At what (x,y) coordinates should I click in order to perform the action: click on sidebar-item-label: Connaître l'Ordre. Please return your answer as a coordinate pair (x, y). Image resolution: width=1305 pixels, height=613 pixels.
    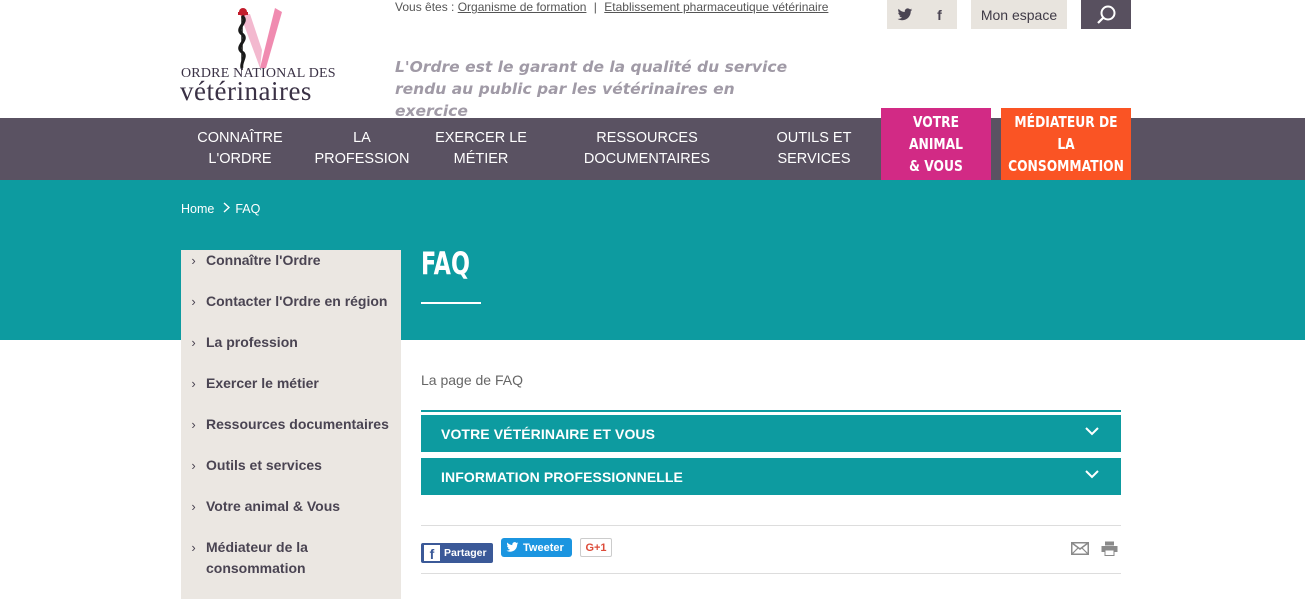
    Looking at the image, I should click on (263, 260).